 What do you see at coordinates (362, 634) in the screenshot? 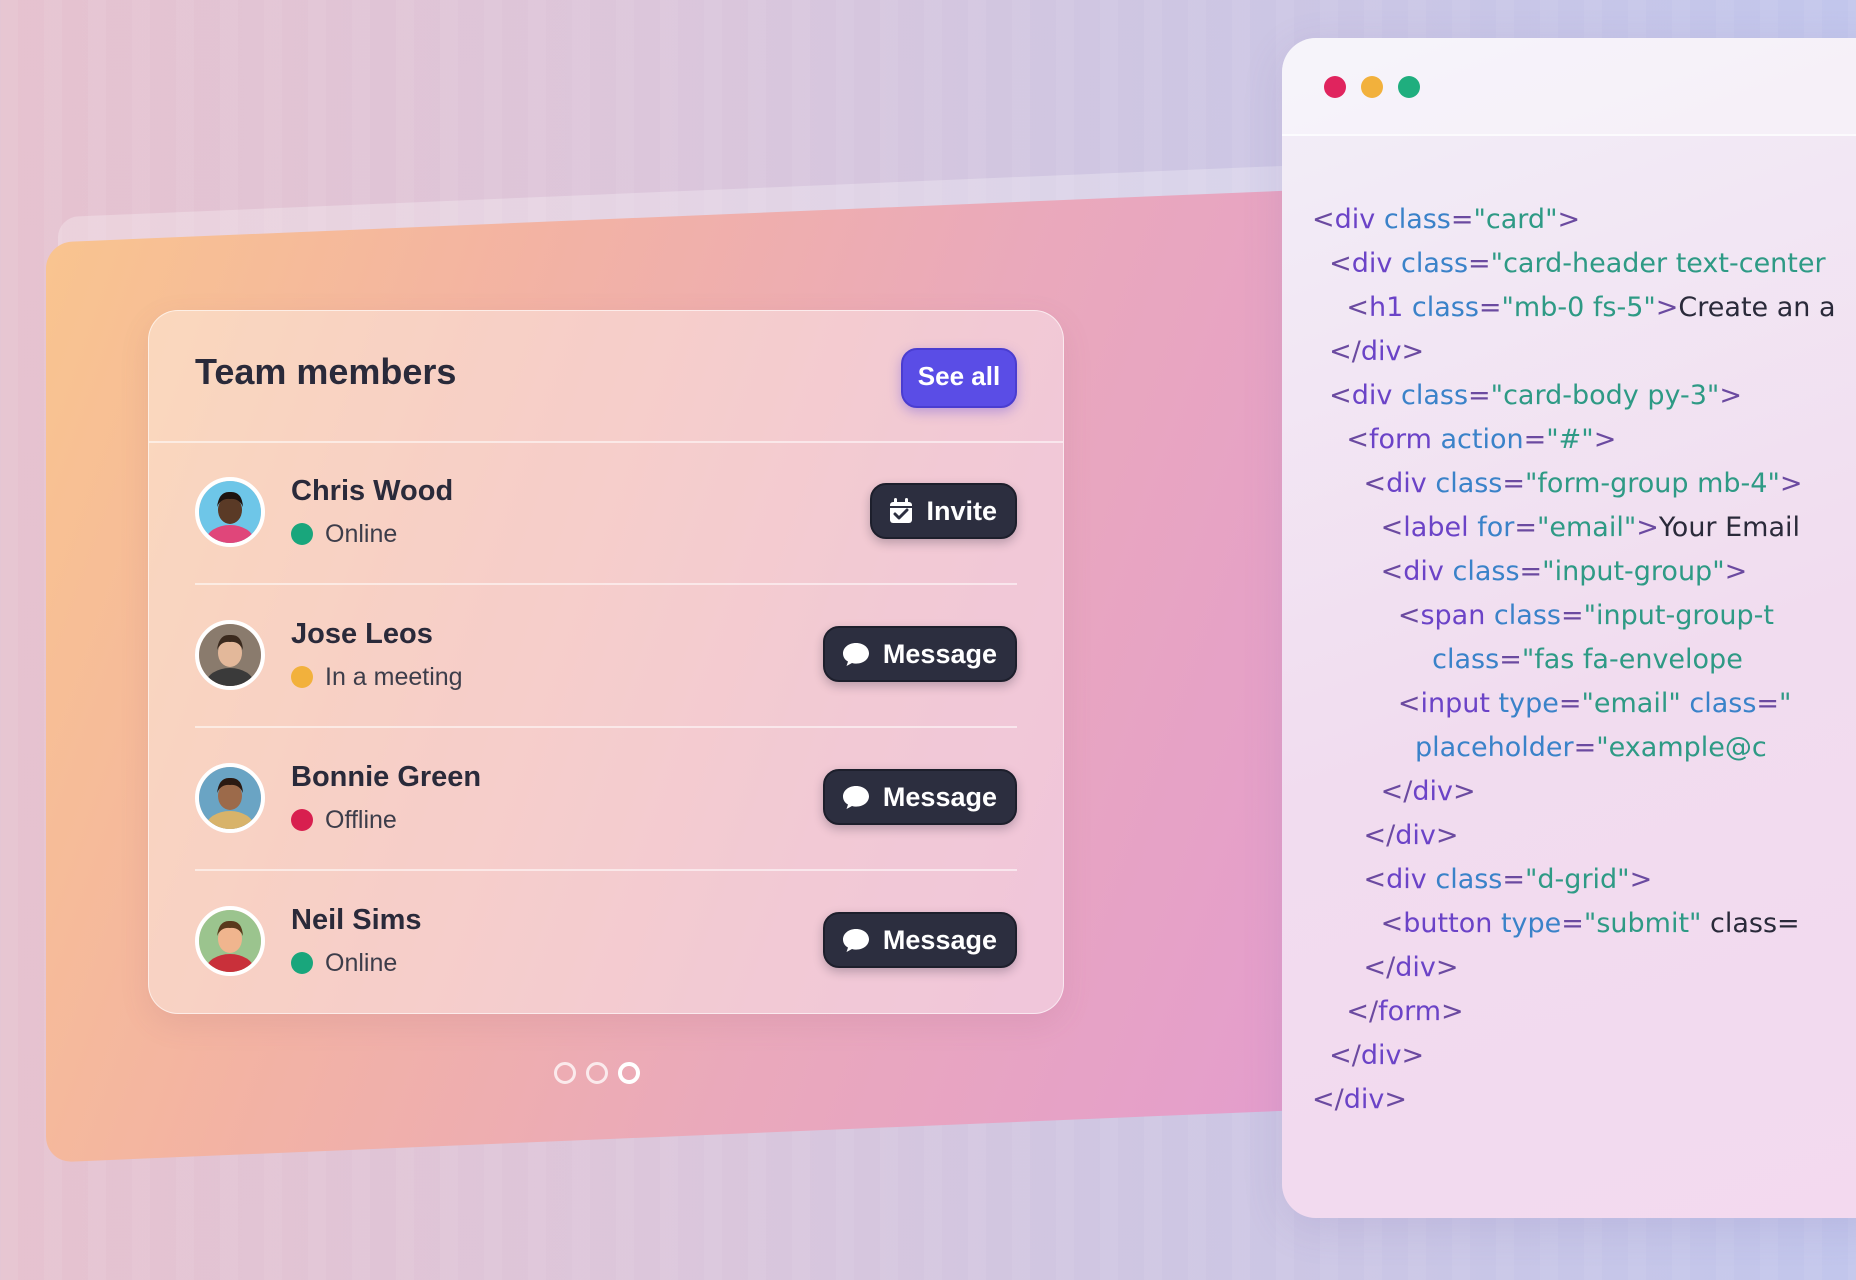
I see `member-name: Jose Leos` at bounding box center [362, 634].